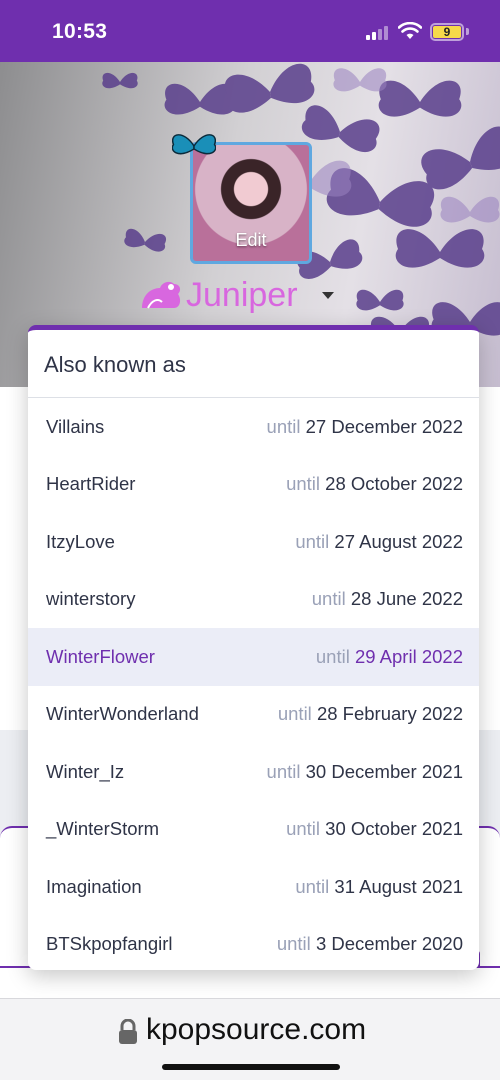 This screenshot has height=1080, width=500. What do you see at coordinates (94, 886) in the screenshot?
I see `aka-name: Imagination` at bounding box center [94, 886].